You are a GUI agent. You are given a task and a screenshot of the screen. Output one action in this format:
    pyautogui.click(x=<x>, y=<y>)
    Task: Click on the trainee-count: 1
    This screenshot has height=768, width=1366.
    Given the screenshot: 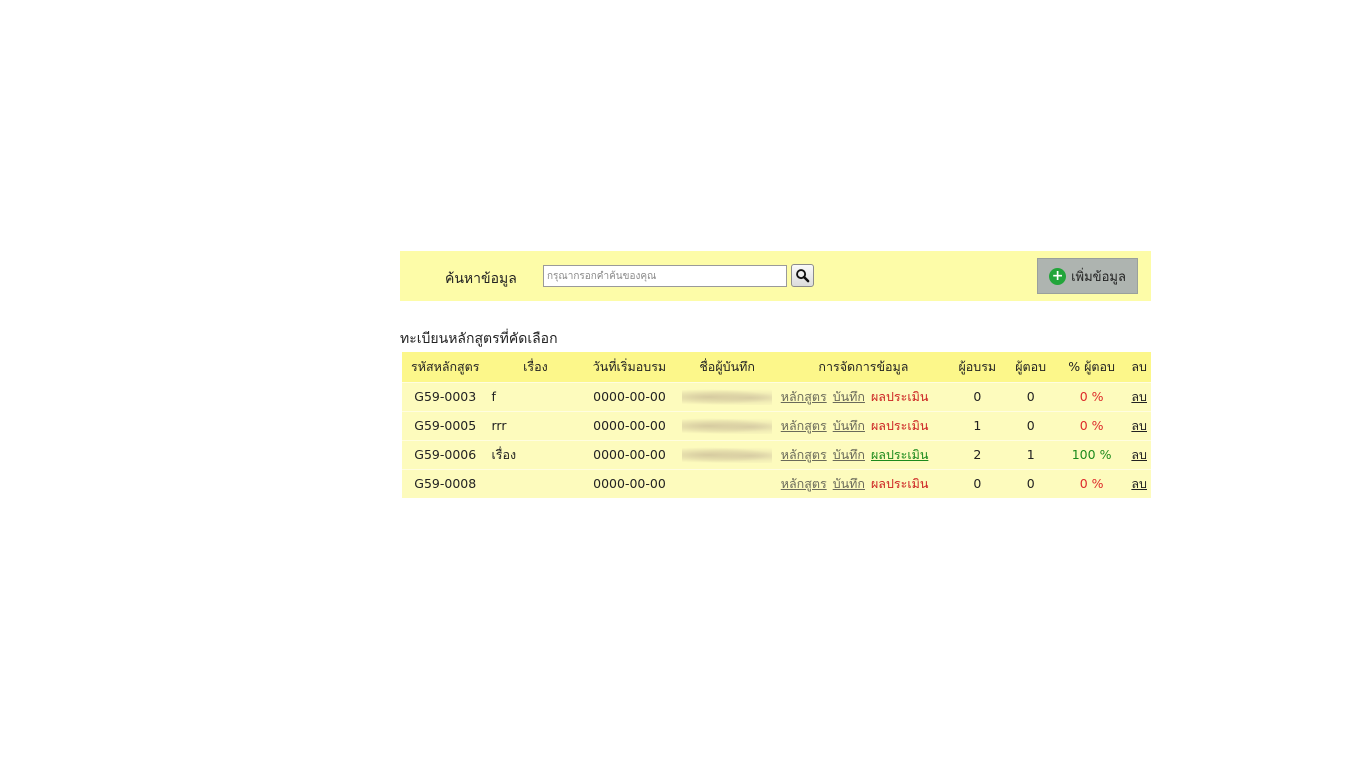 What is the action you would take?
    pyautogui.click(x=977, y=425)
    